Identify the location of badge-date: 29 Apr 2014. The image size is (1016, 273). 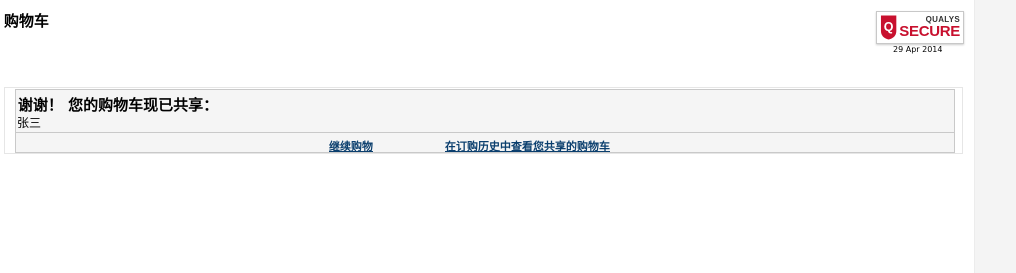
(918, 49).